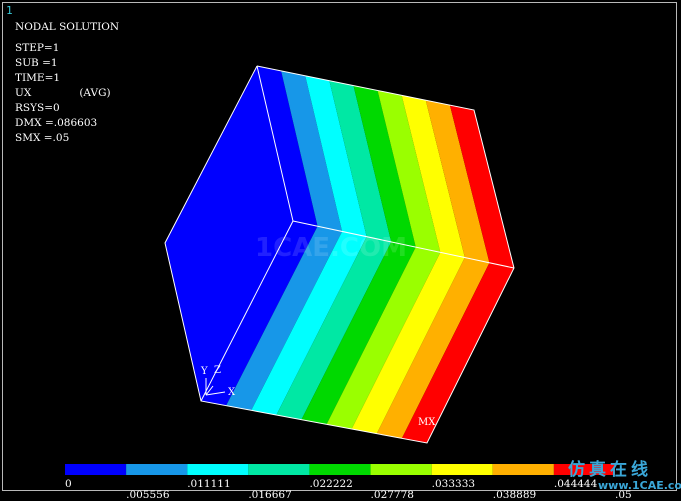 This screenshot has height=501, width=681. What do you see at coordinates (232, 392) in the screenshot?
I see `triad-x-label: X` at bounding box center [232, 392].